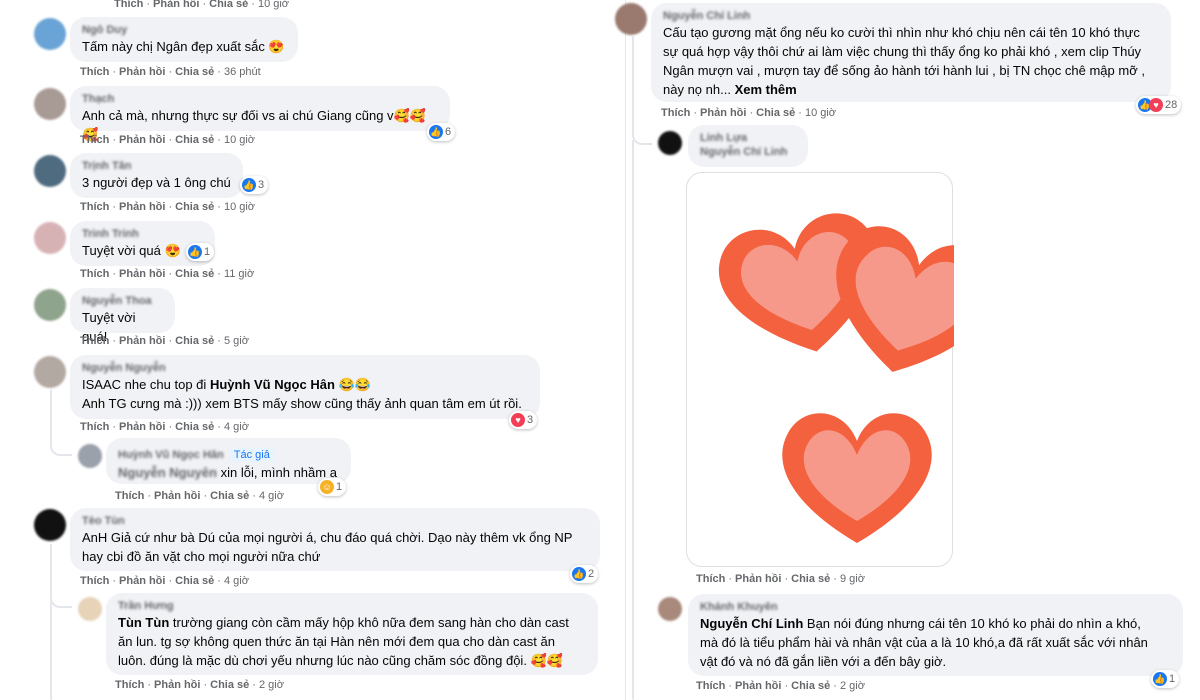  I want to click on comment-time: 9 giờ, so click(852, 579).